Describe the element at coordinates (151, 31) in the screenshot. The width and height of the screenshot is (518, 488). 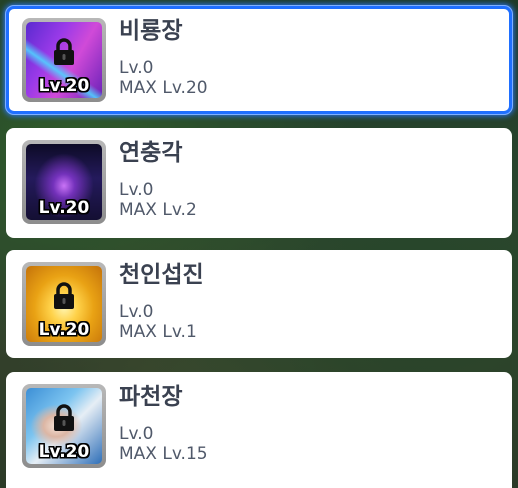
I see `skill-name: 비룡장` at that location.